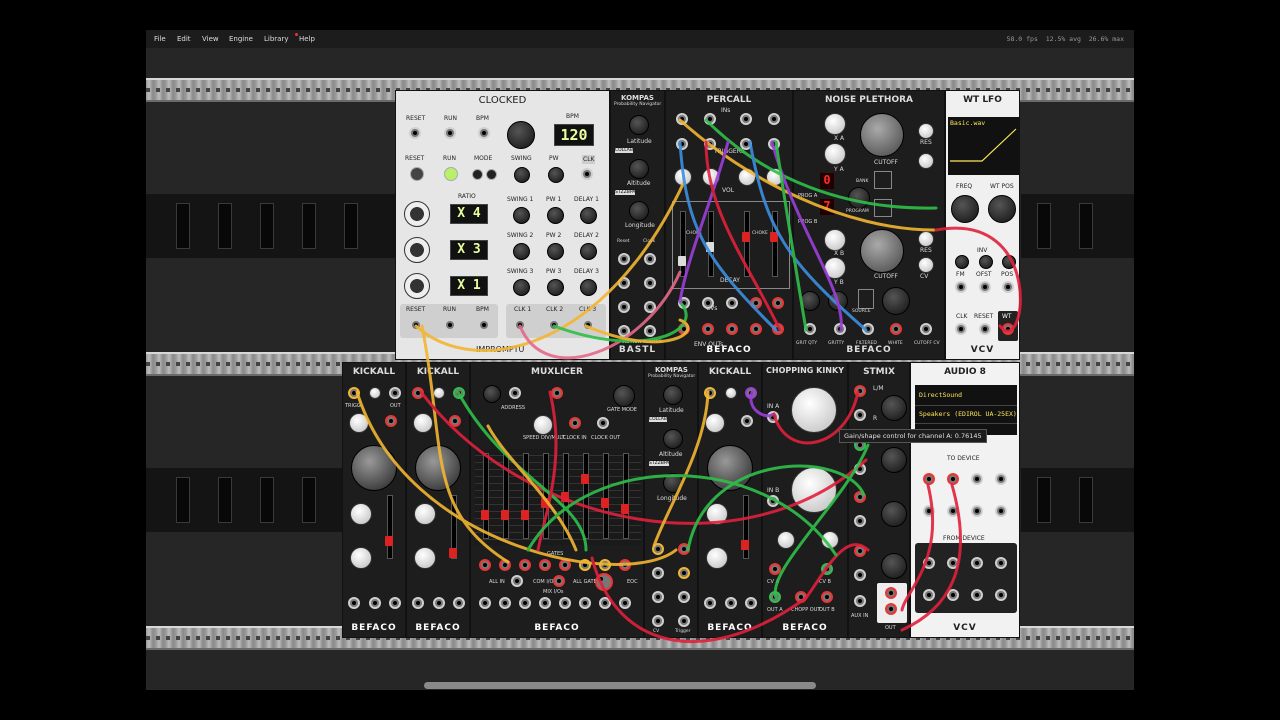 The width and height of the screenshot is (1280, 720). I want to click on audio-device-select: Speakers (EDIROL UA-25EX), so click(968, 414).